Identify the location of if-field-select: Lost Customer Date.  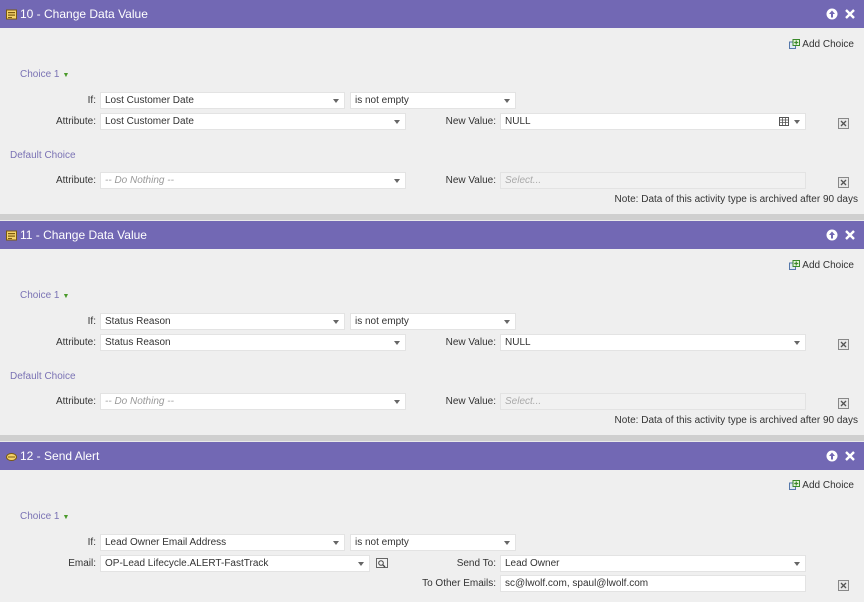
(222, 100).